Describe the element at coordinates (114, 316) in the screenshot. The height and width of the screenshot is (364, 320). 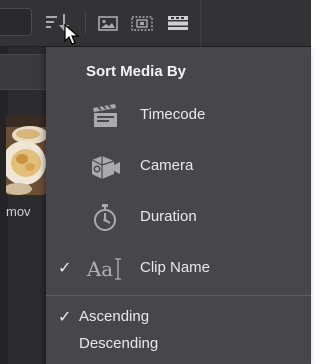
I see `order-label: Ascending` at that location.